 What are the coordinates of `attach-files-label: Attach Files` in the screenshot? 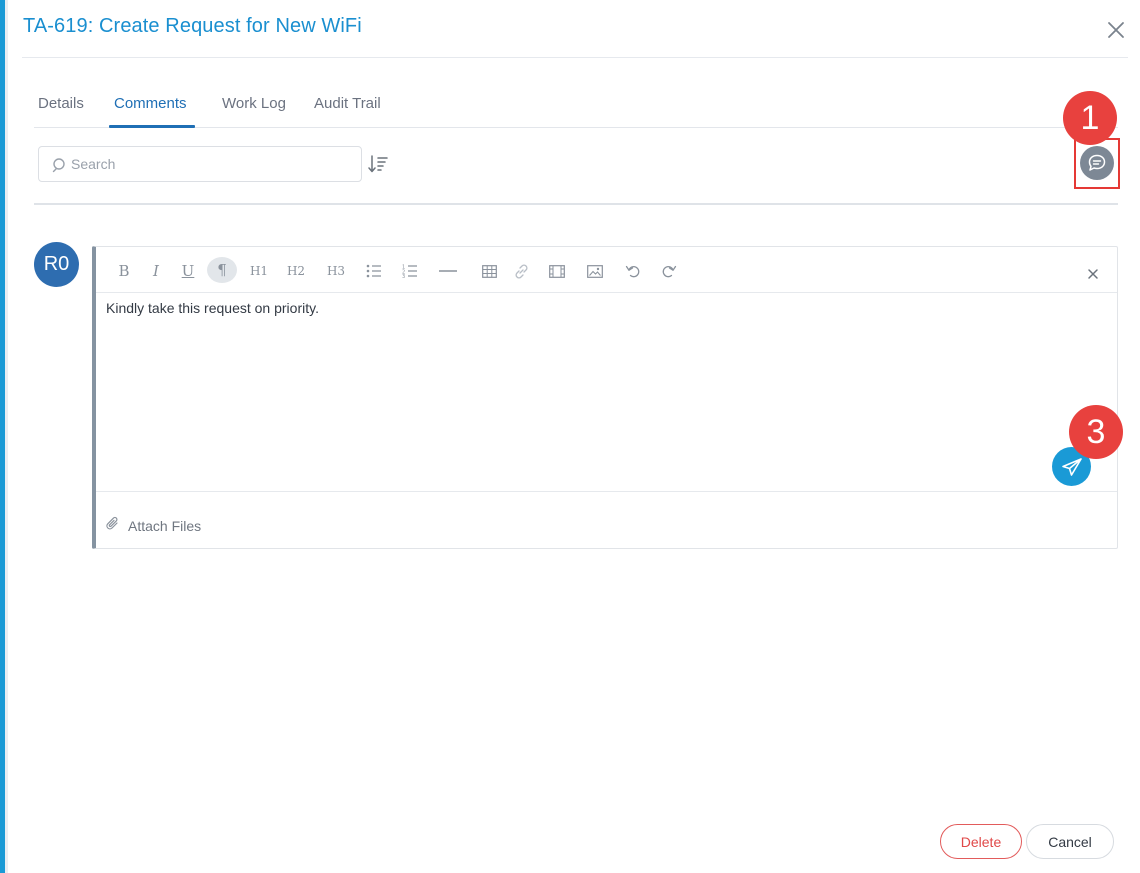 It's located at (165, 525).